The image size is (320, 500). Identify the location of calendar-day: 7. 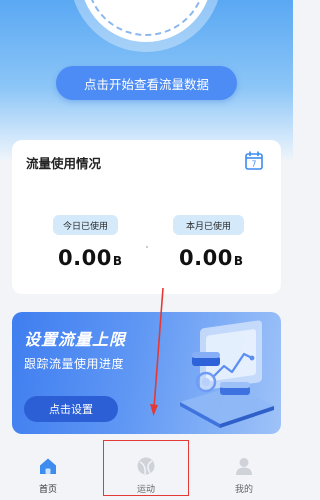
(254, 164).